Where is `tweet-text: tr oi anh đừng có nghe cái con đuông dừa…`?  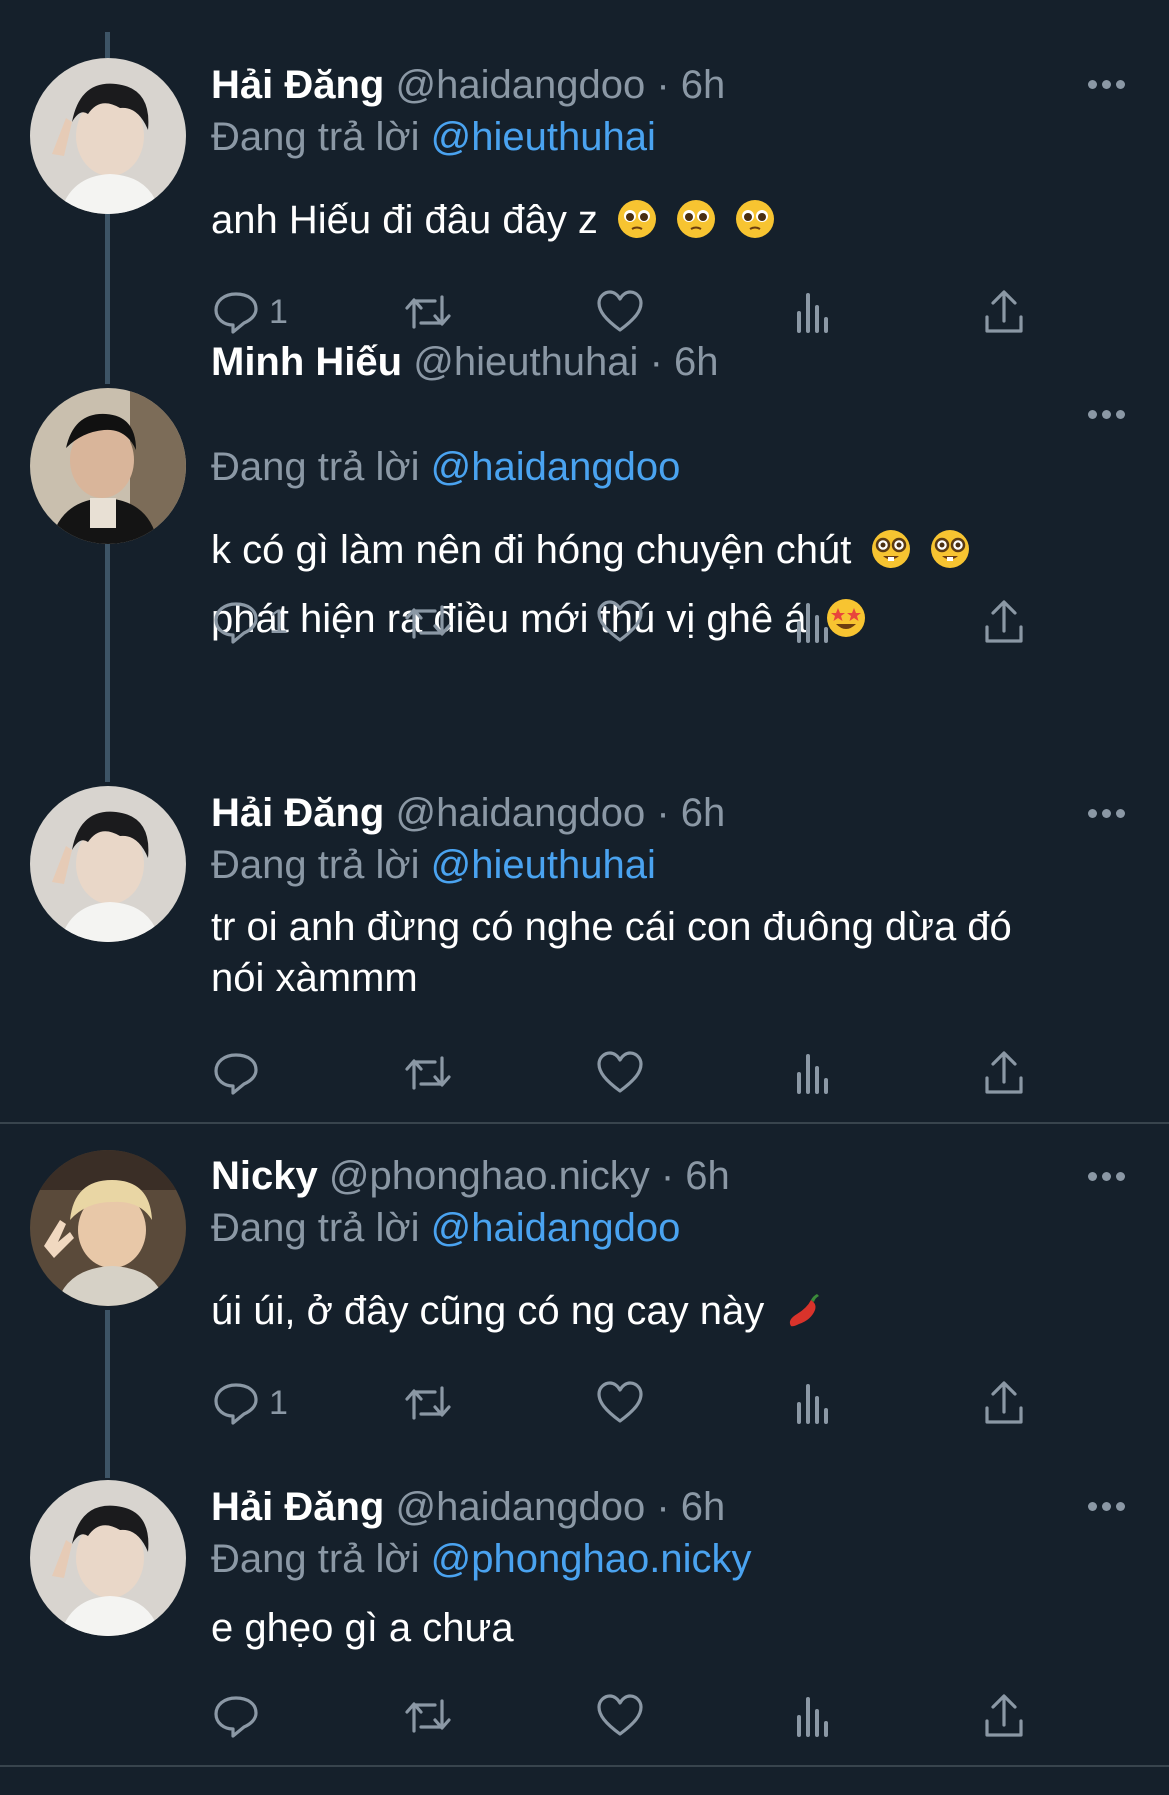 tweet-text: tr oi anh đừng có nghe cái con đuông dừa… is located at coordinates (661, 953).